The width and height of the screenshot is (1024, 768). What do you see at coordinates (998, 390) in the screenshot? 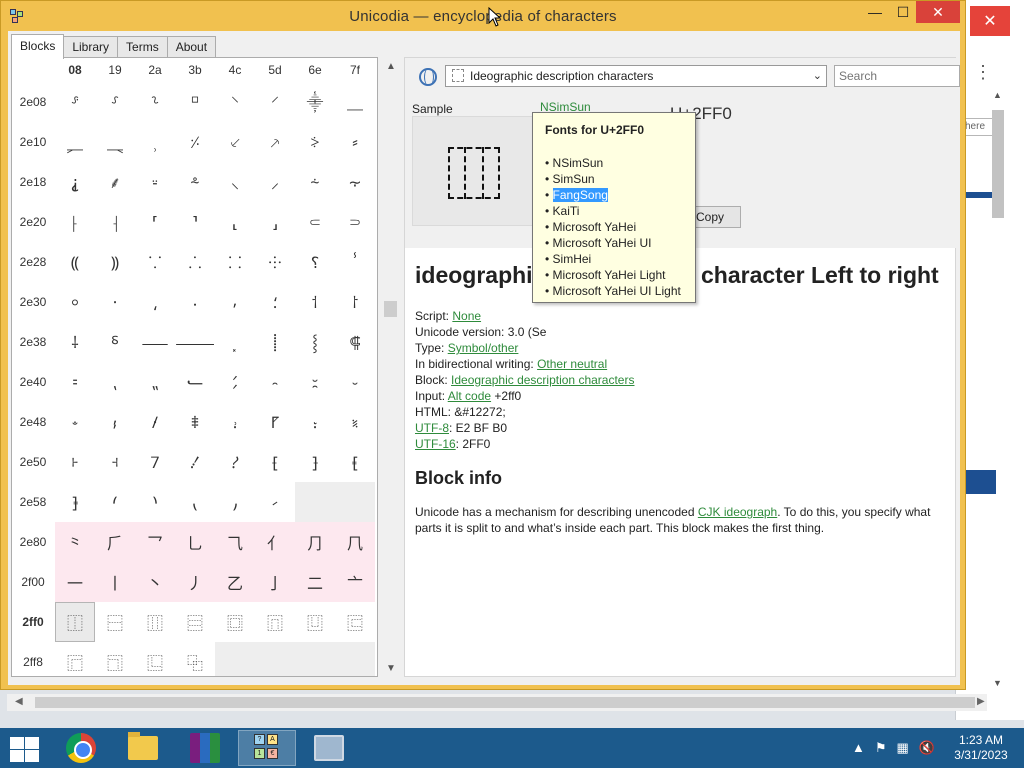
I see `background-scrollbar: ▲ ▼` at bounding box center [998, 390].